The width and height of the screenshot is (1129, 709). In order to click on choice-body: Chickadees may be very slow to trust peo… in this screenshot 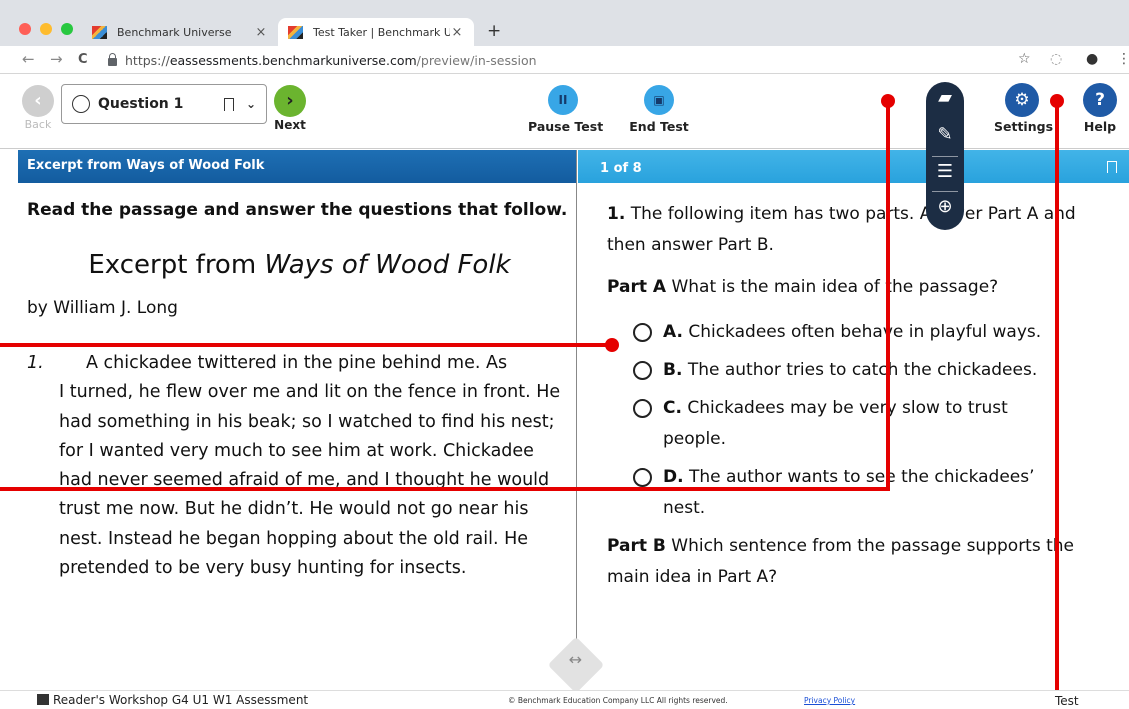, I will do `click(835, 423)`.